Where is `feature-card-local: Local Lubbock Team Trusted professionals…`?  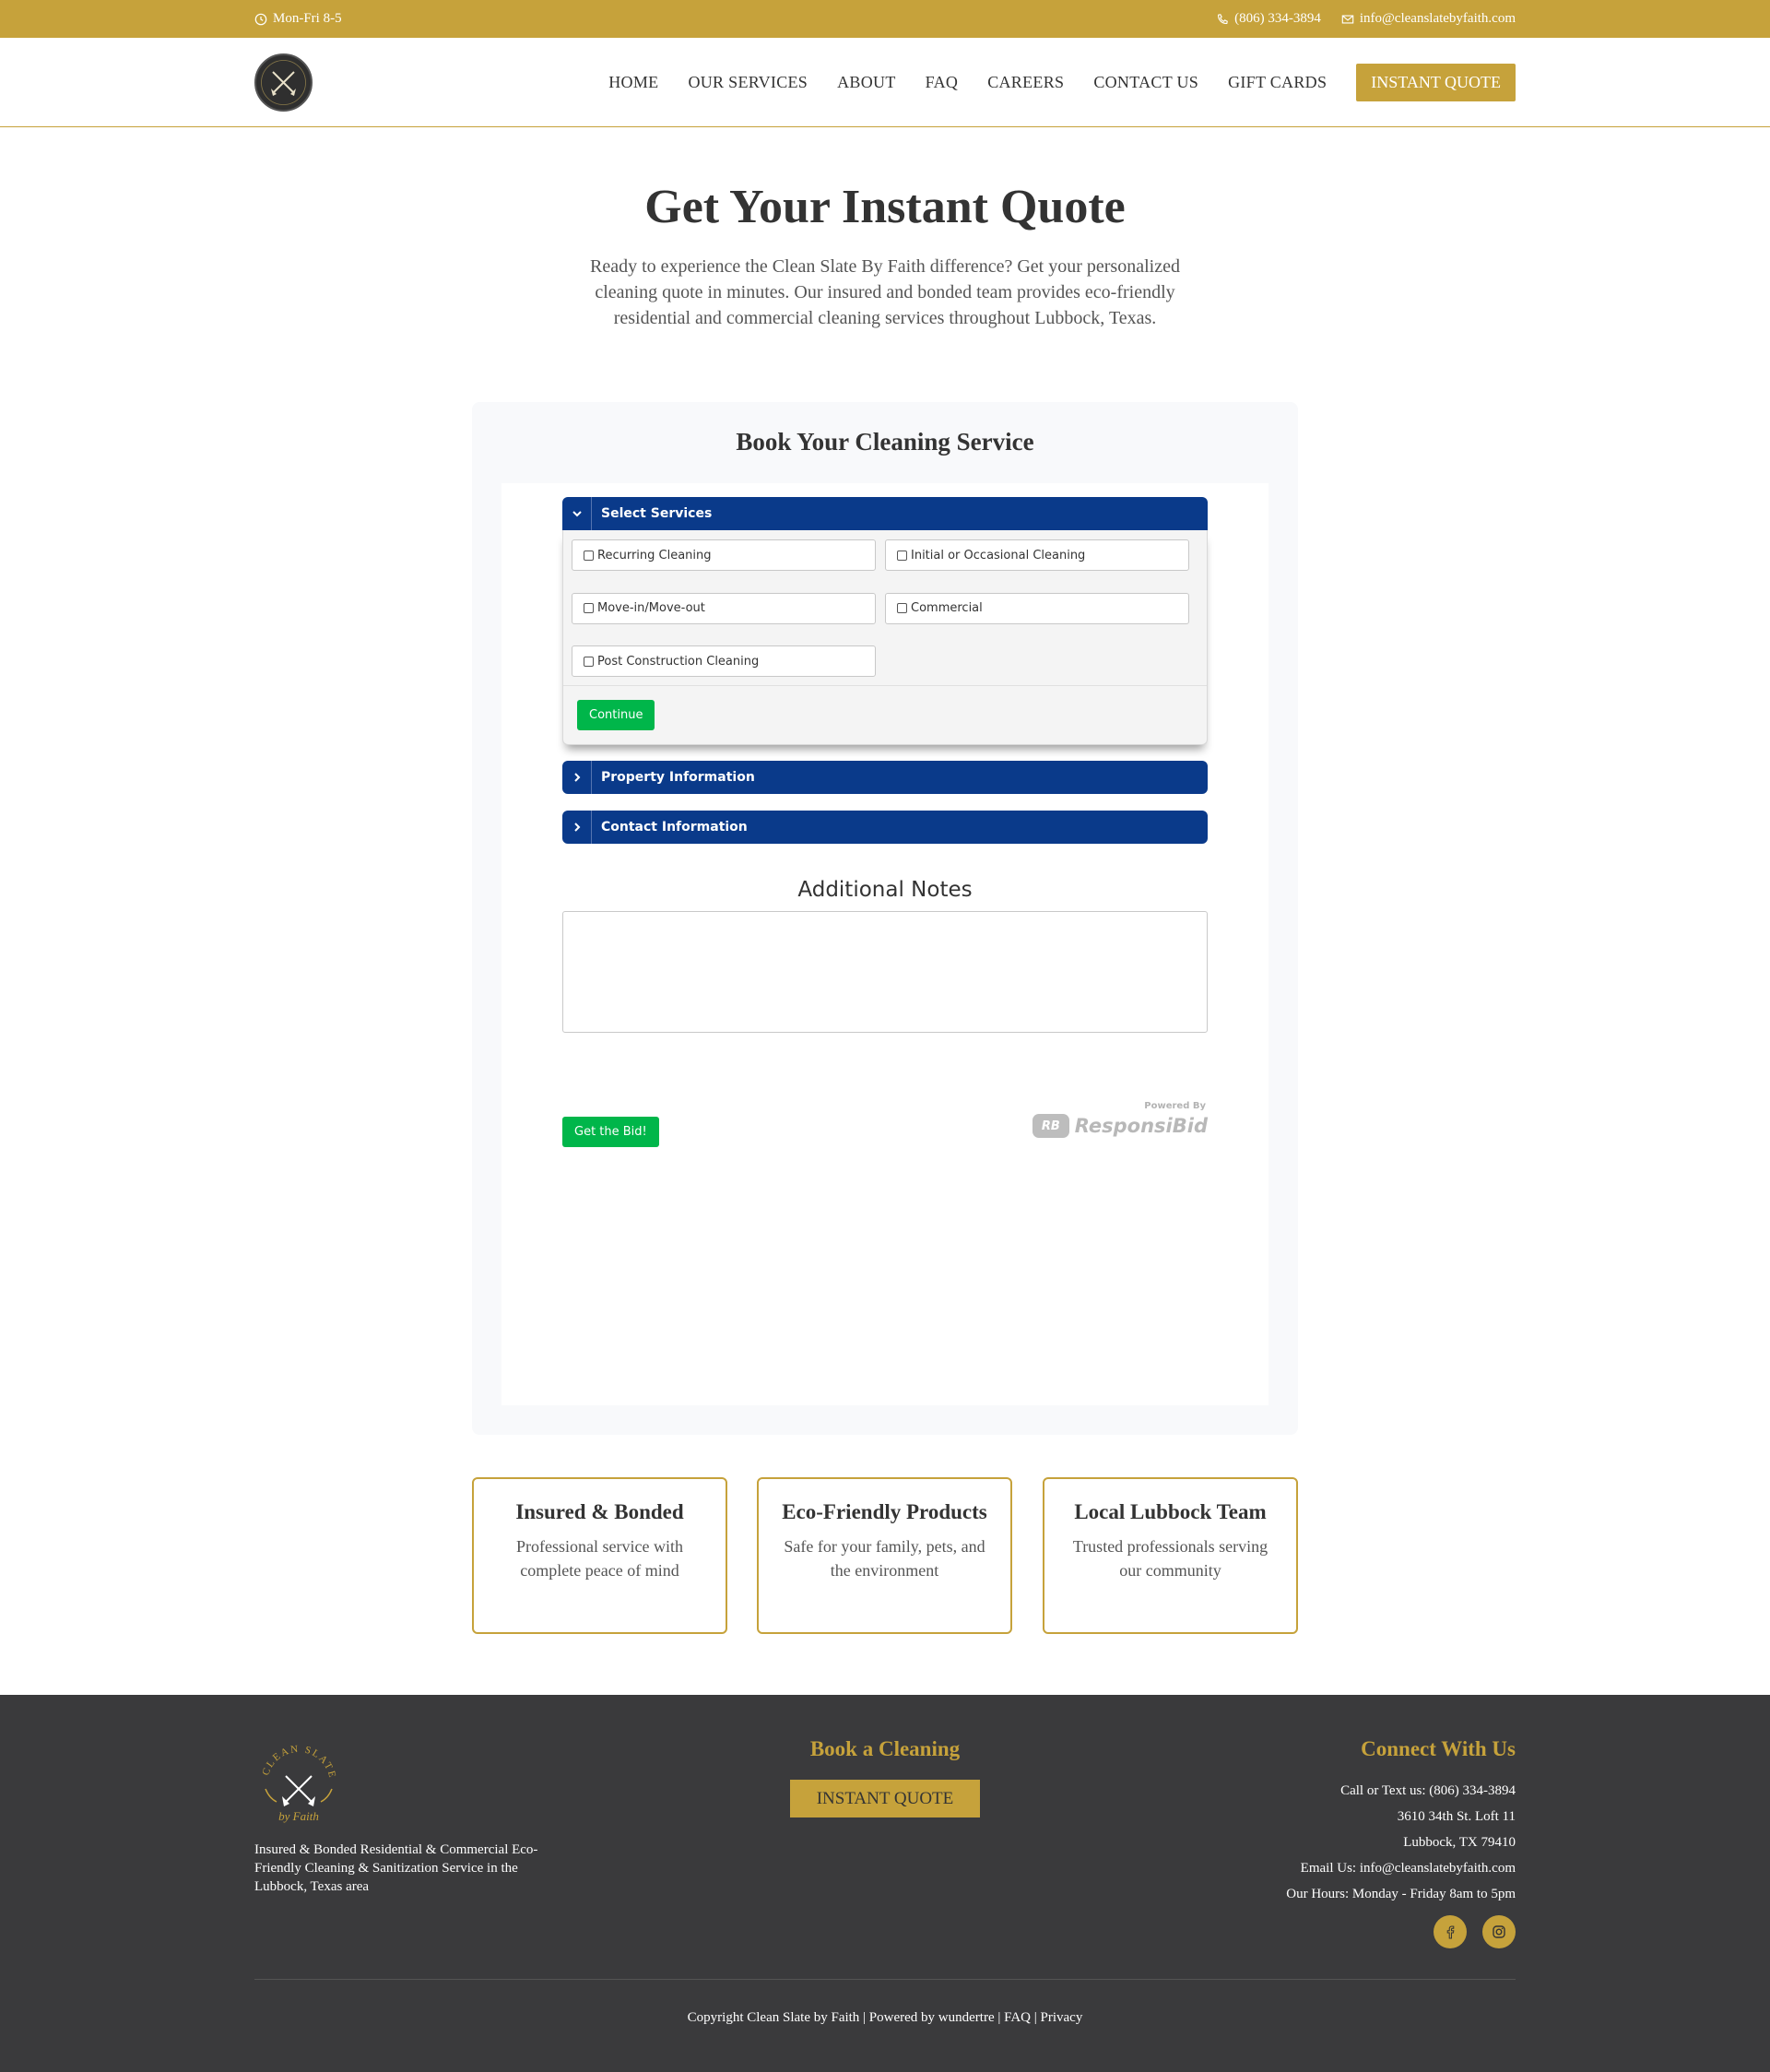 feature-card-local: Local Lubbock Team Trusted professionals… is located at coordinates (1170, 1555).